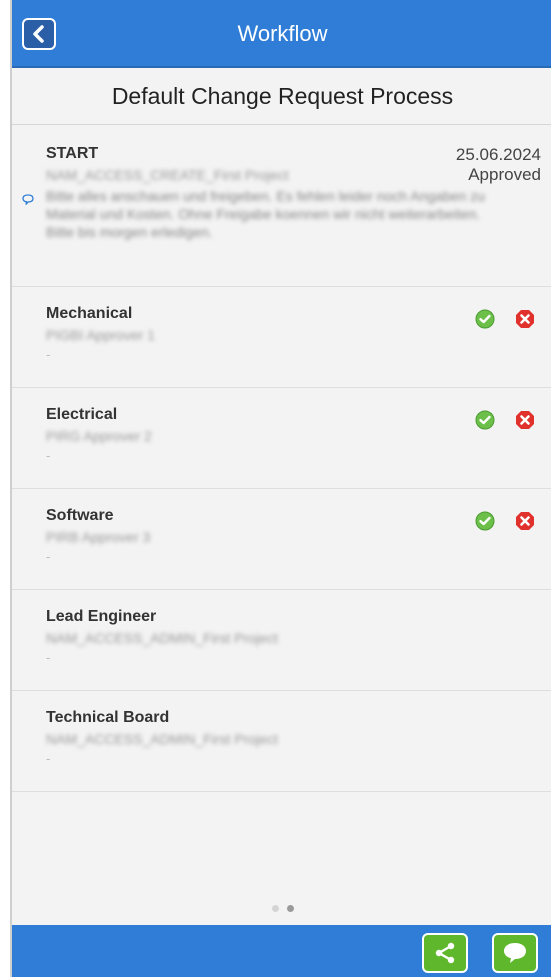  Describe the element at coordinates (80, 515) in the screenshot. I see `step-title: Software` at that location.